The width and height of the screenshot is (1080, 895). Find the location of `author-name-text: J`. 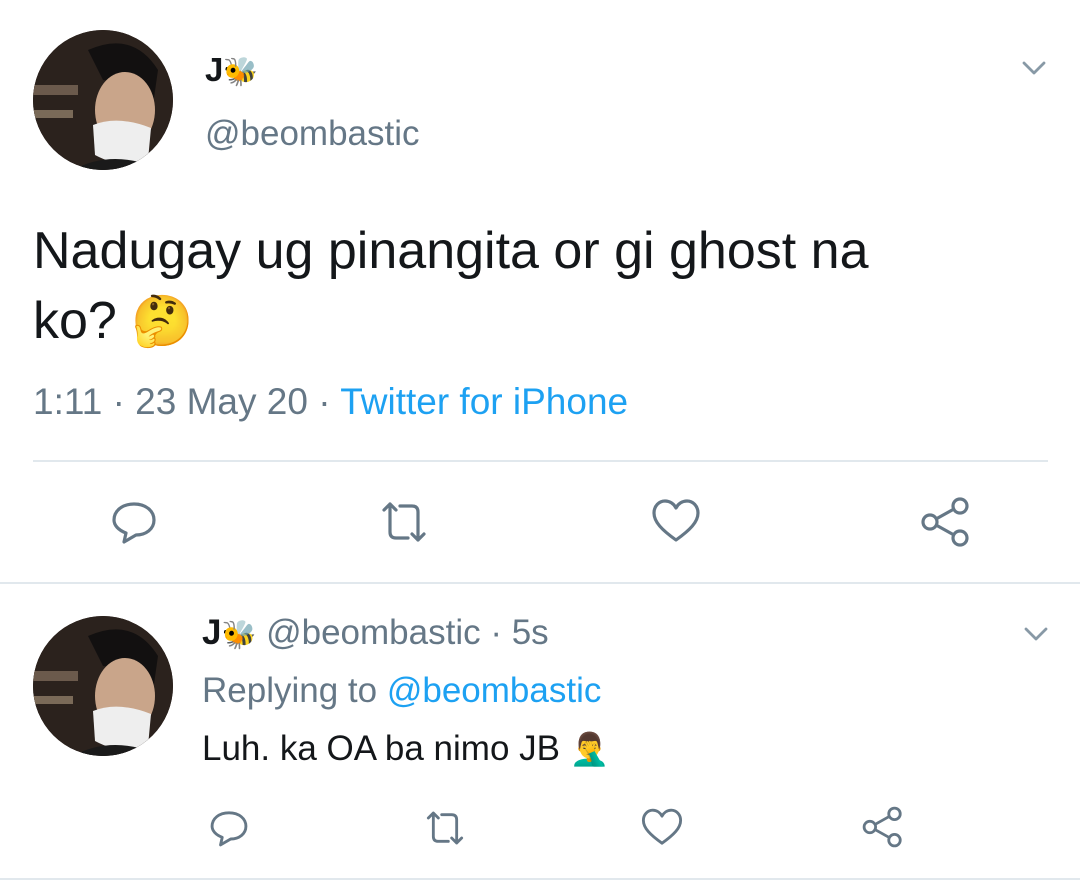

author-name-text: J is located at coordinates (214, 69).